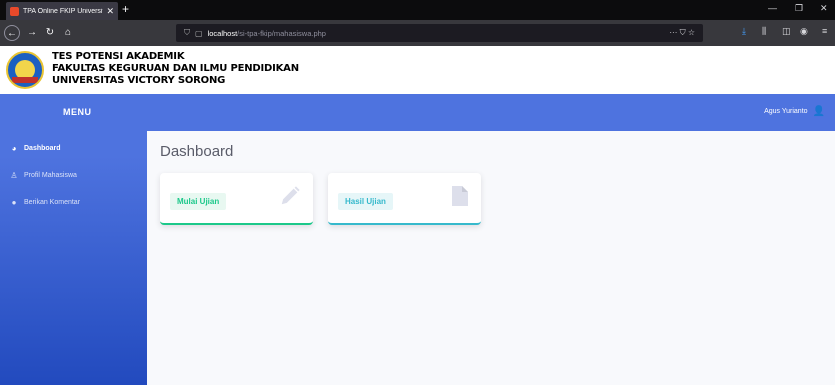 The width and height of the screenshot is (835, 385). What do you see at coordinates (404, 199) in the screenshot?
I see `hasil-ujian-card: Hasil Ujian` at bounding box center [404, 199].